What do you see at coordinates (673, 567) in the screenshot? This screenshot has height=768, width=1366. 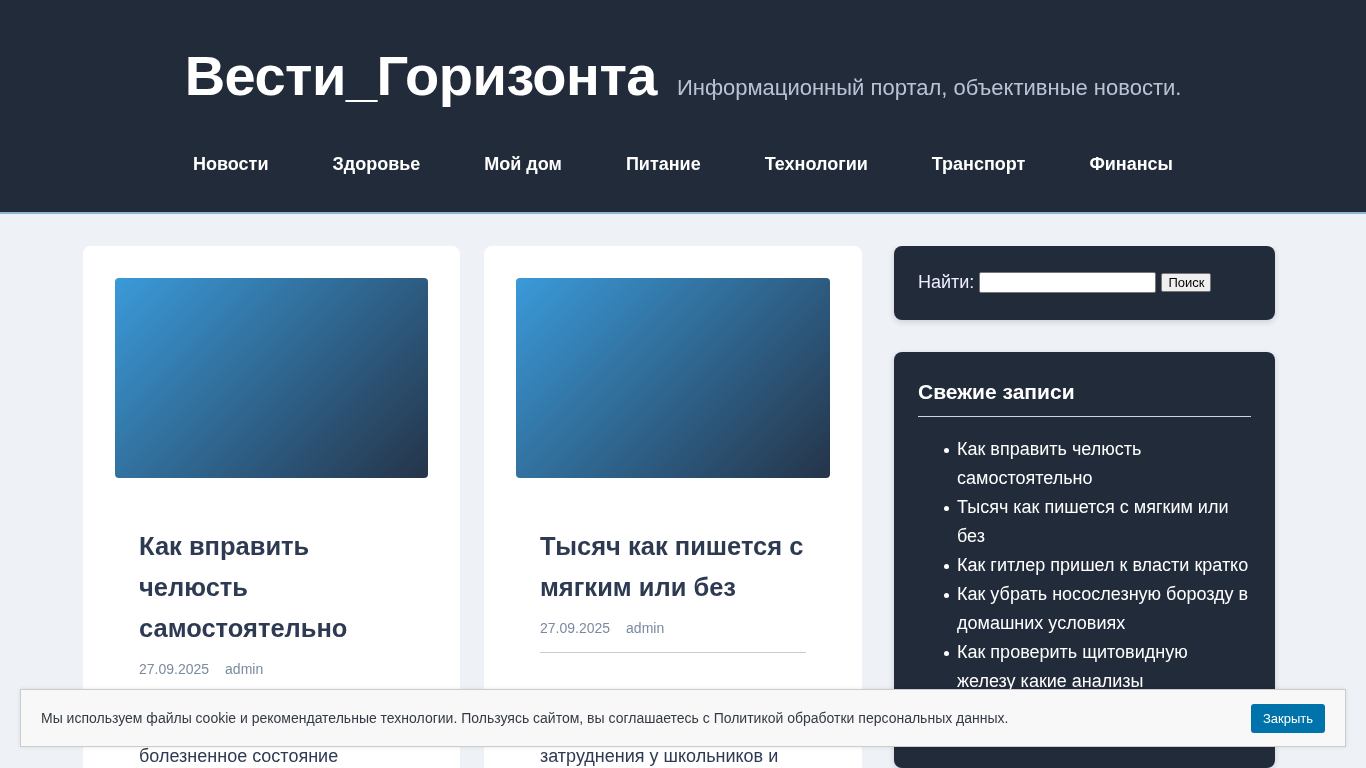 I see `post-title: Тысяч как пишется с мягким или без` at bounding box center [673, 567].